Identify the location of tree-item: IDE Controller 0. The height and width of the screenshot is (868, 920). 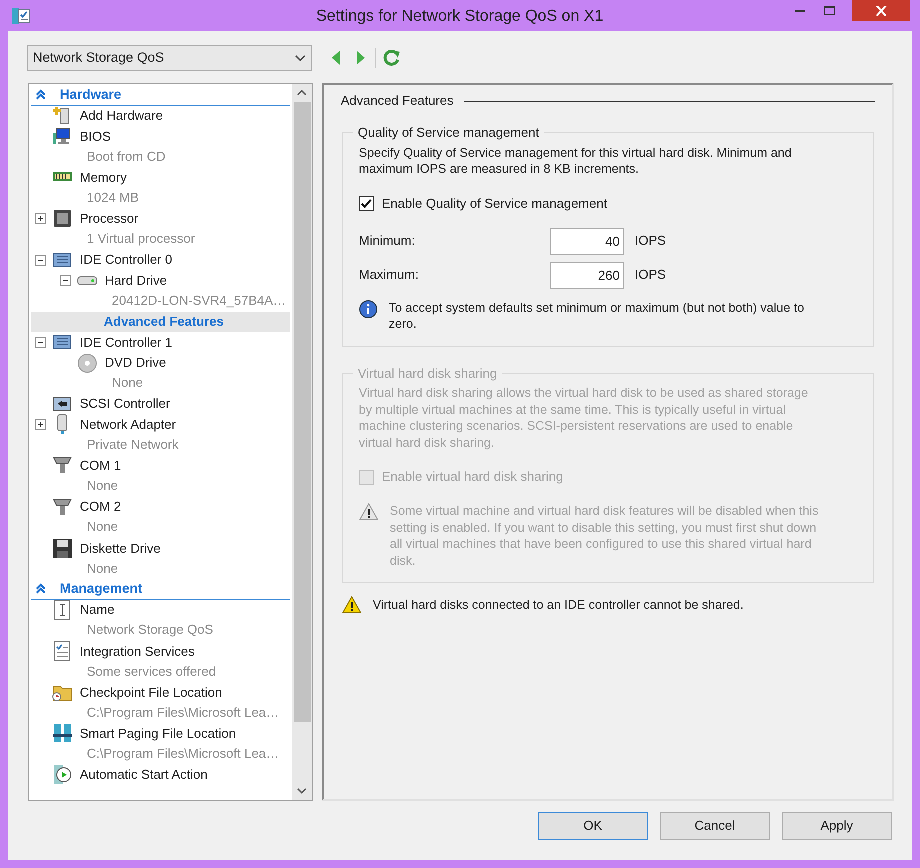
(160, 260).